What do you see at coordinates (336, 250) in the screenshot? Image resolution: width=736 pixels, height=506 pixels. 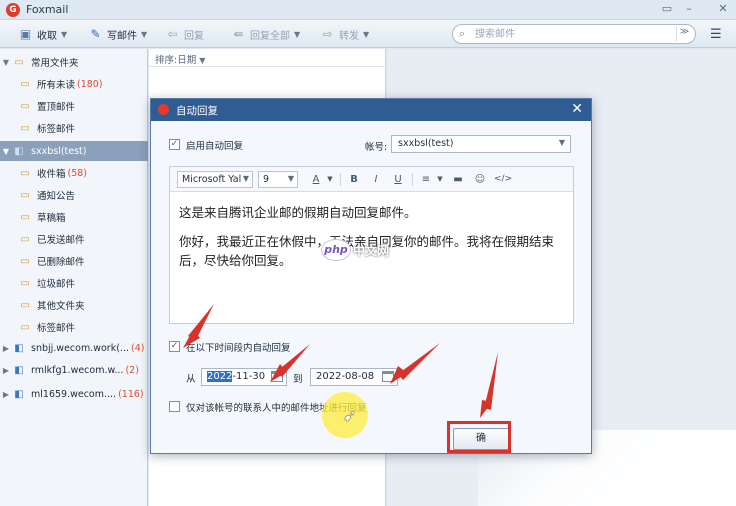 I see `php-logo-icon: php` at bounding box center [336, 250].